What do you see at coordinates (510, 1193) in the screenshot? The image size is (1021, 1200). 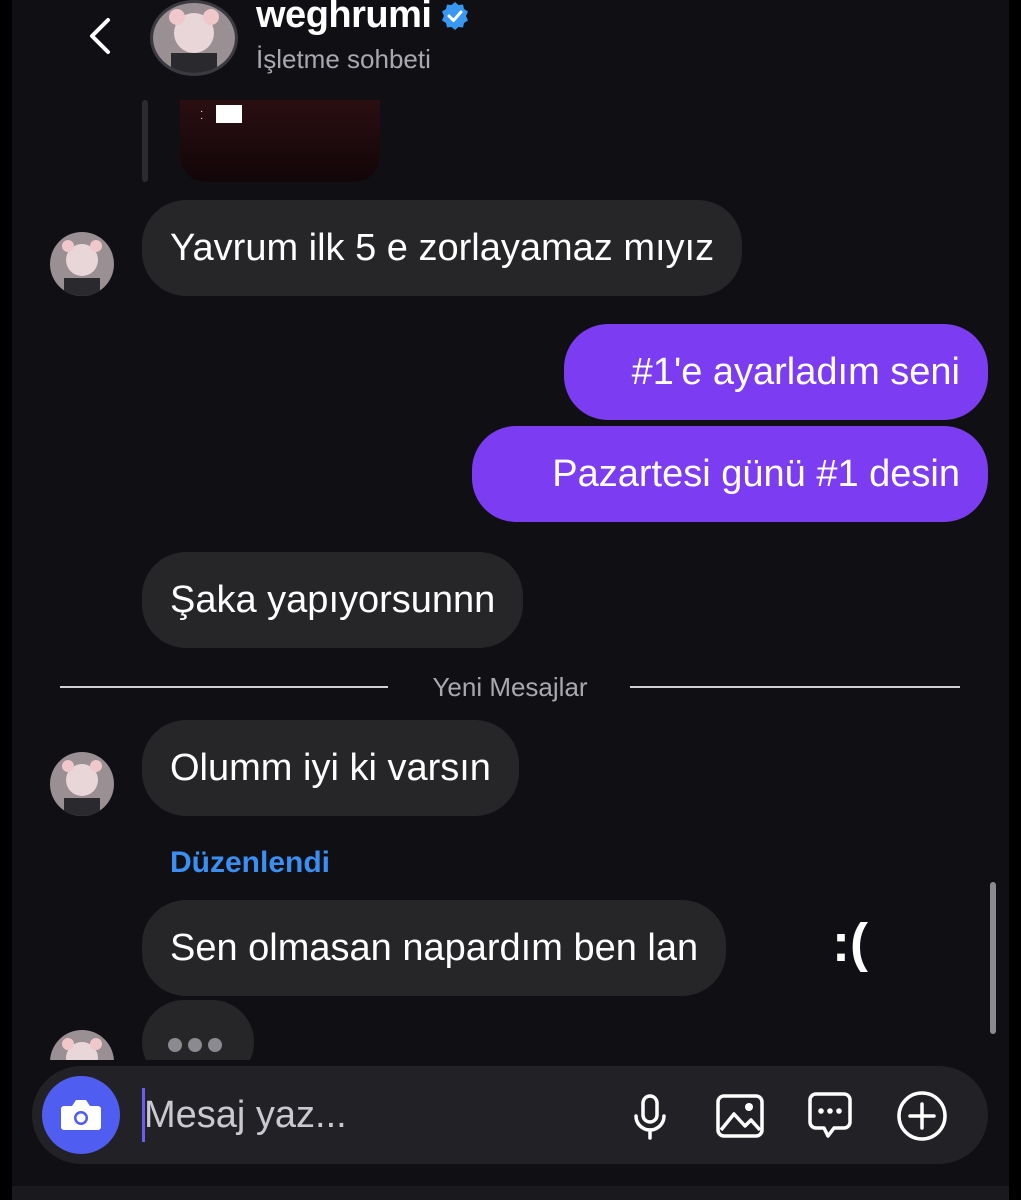 I see `bottom-edge` at bounding box center [510, 1193].